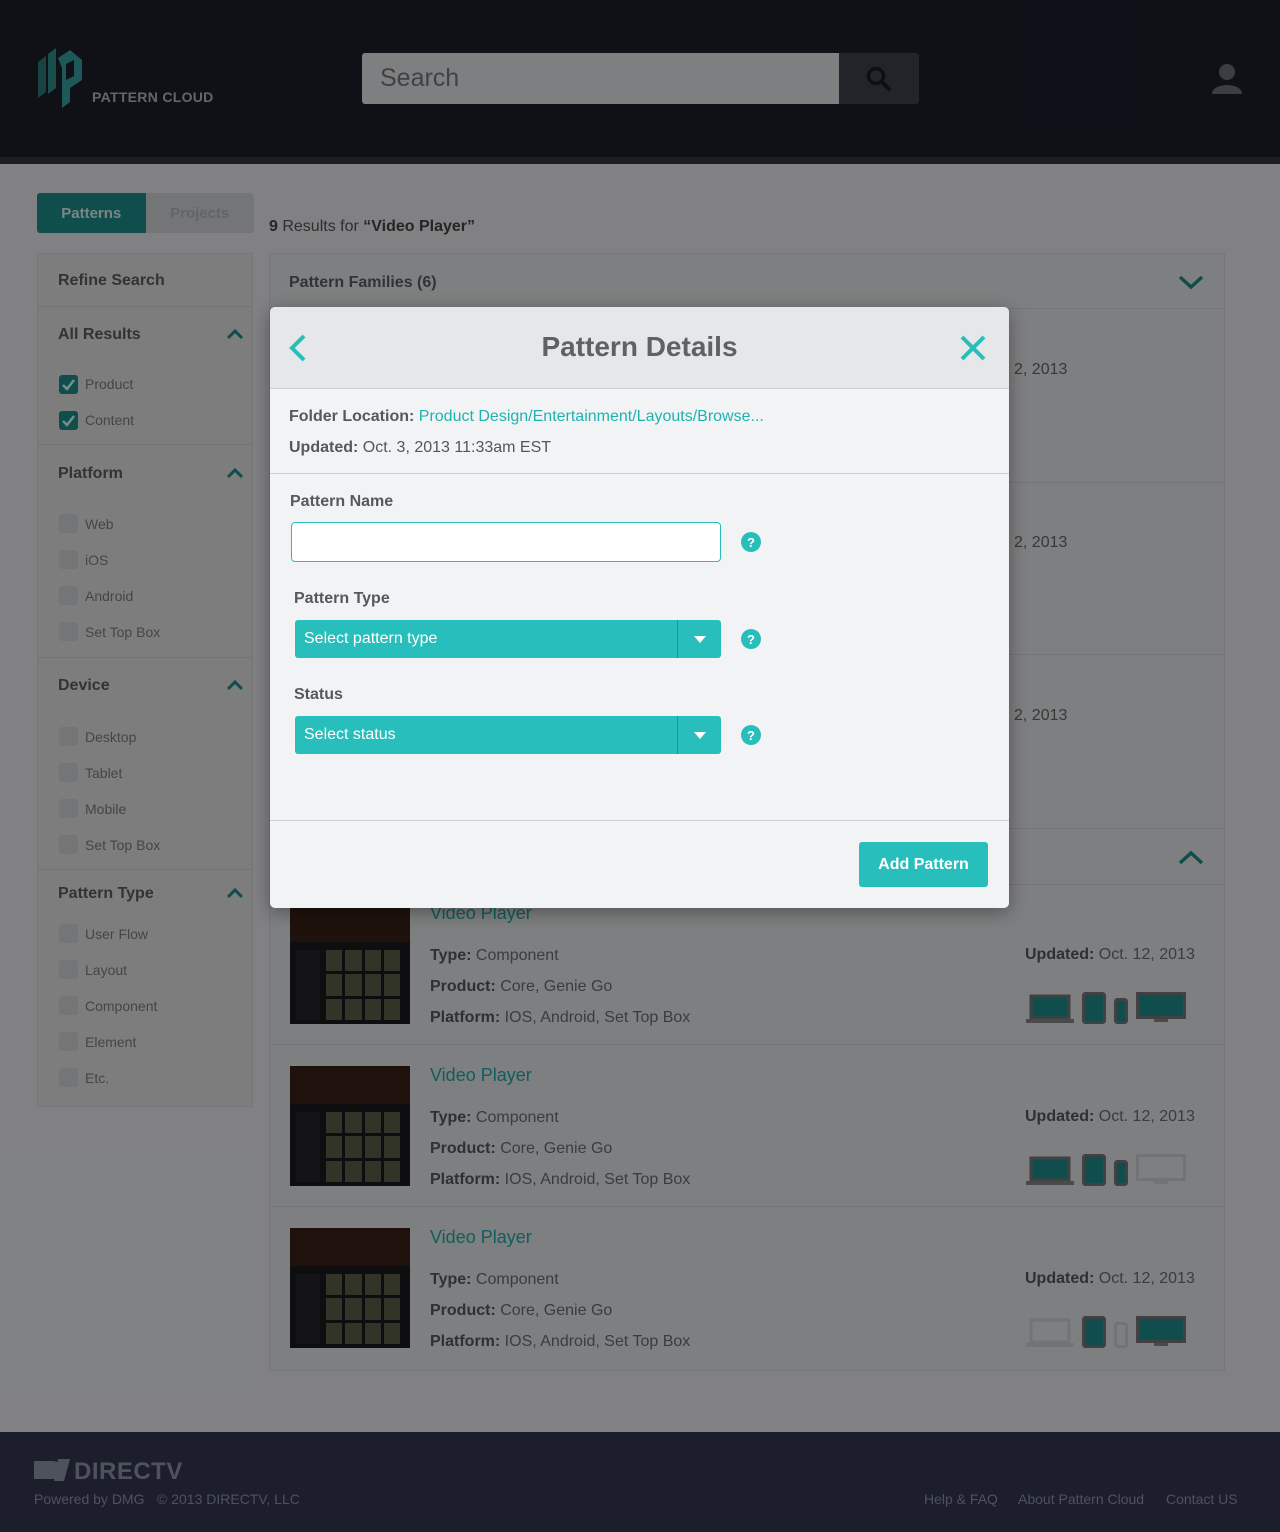 The image size is (1280, 1532). I want to click on pattern-name-label: Pattern Name, so click(342, 501).